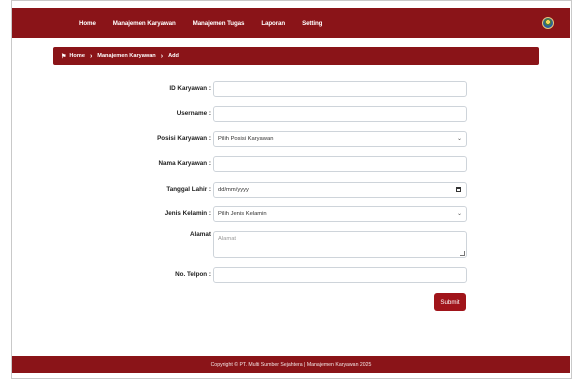 This screenshot has height=379, width=581. I want to click on id-karyawan-input, so click(340, 89).